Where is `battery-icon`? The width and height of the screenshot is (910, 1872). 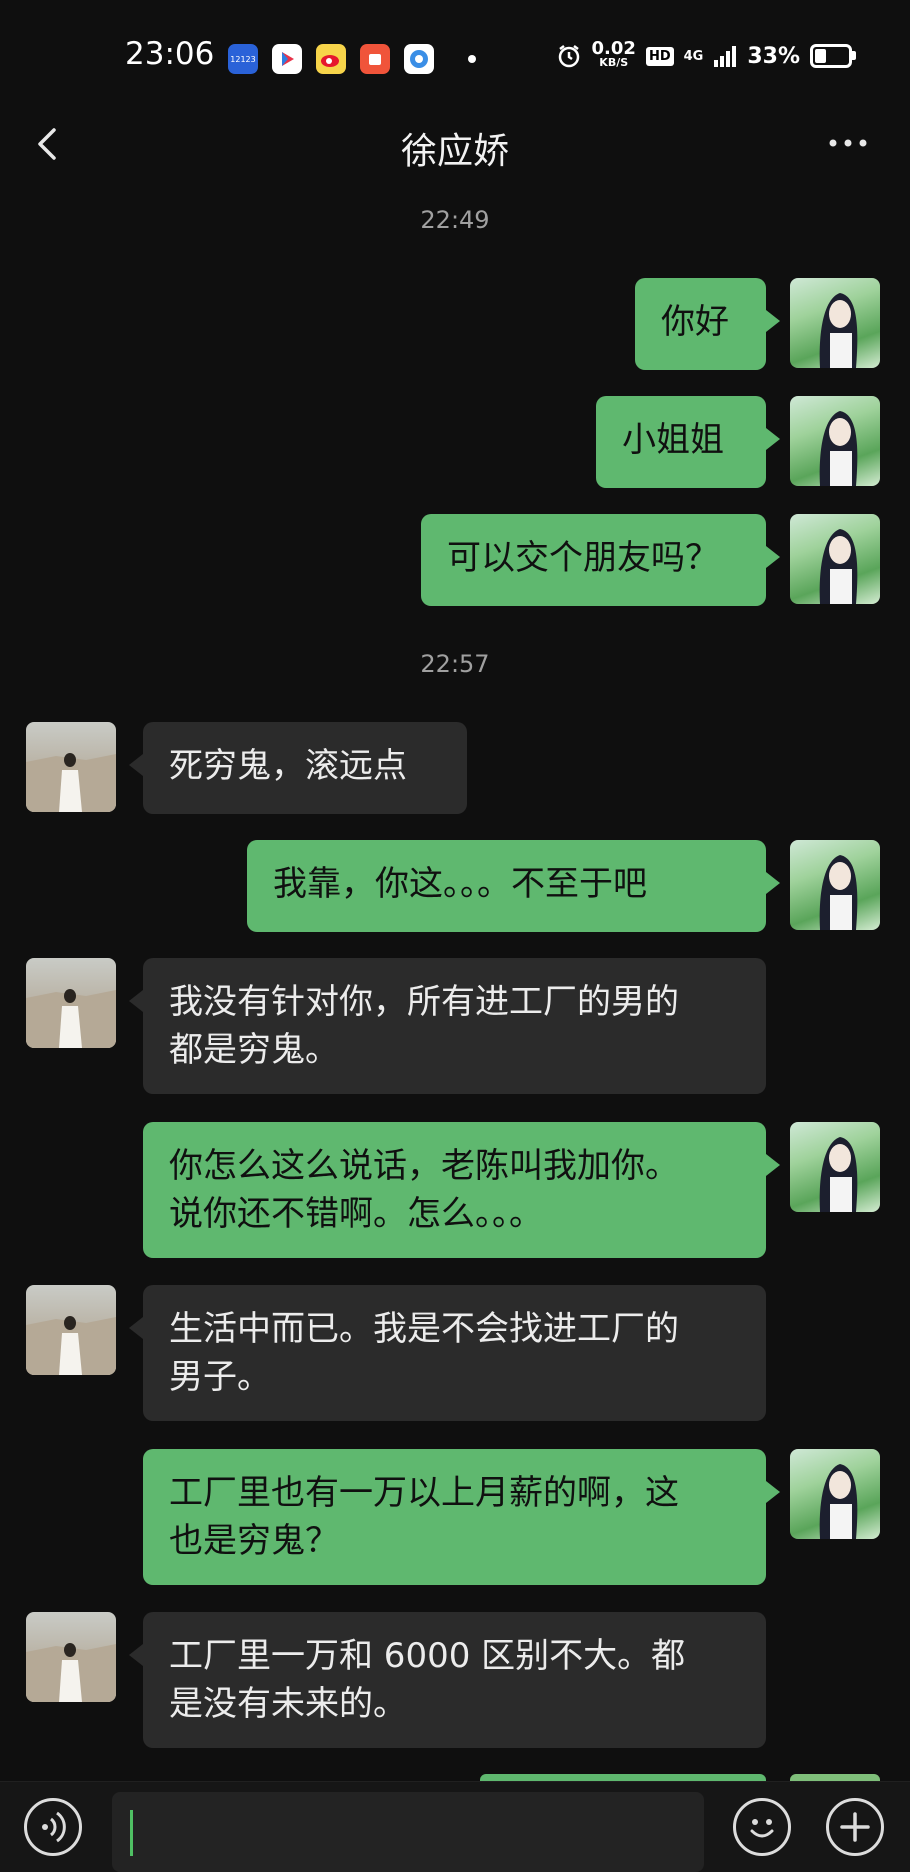 battery-icon is located at coordinates (833, 56).